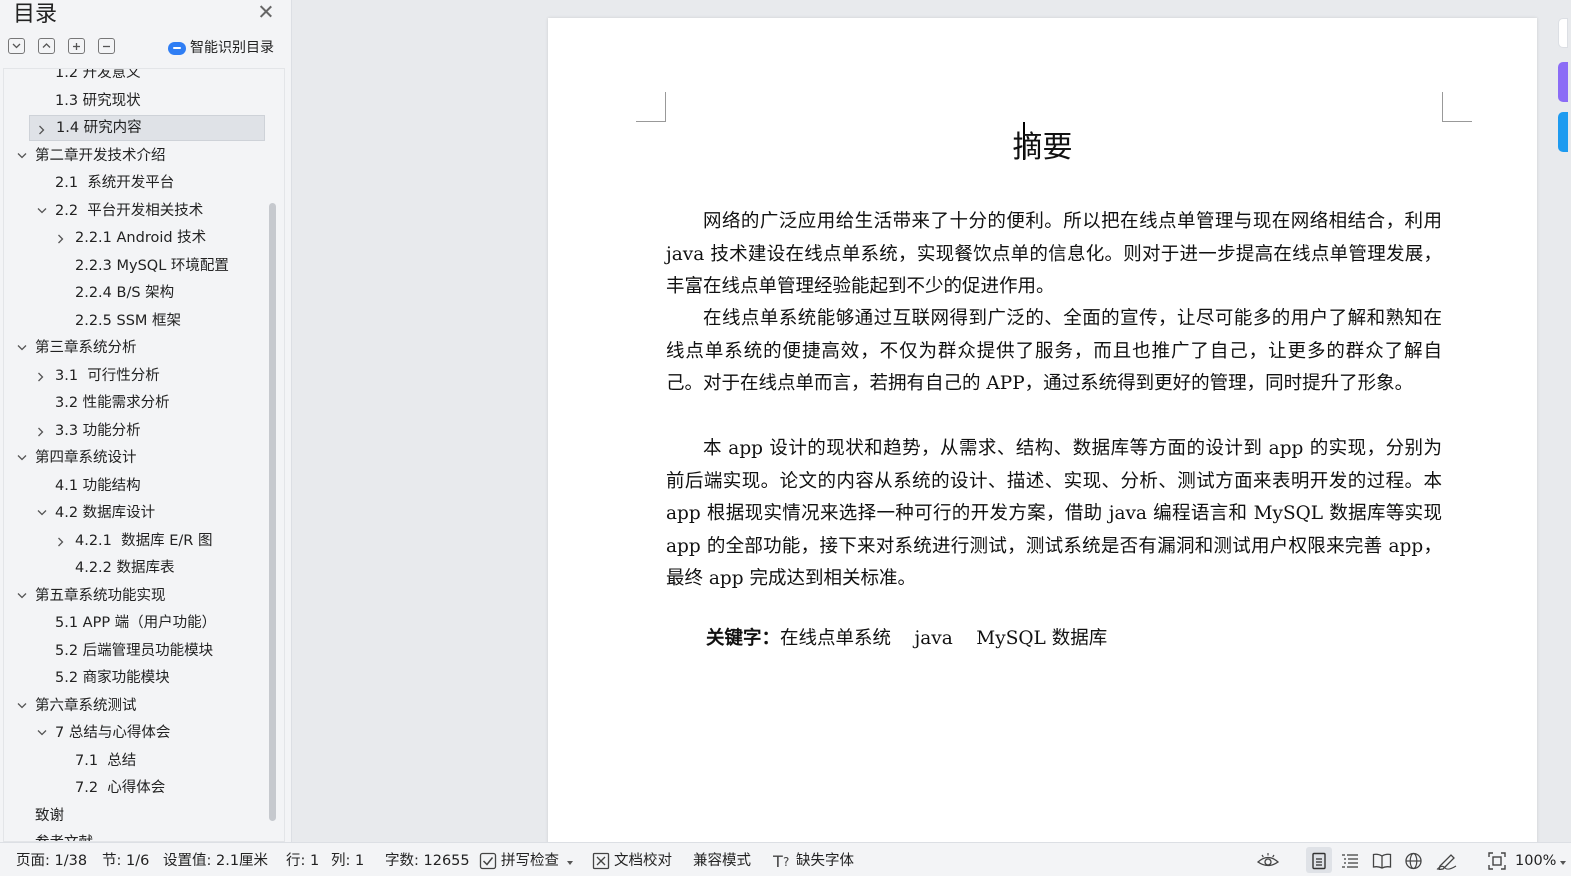  I want to click on toc-item: 1.3 研究现状, so click(134, 101).